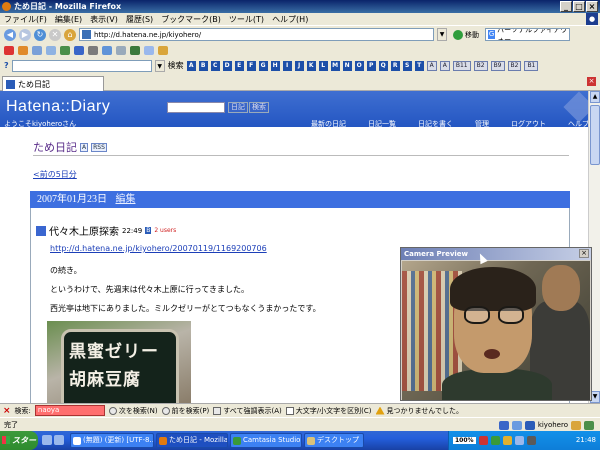 The height and width of the screenshot is (450, 600). Describe the element at coordinates (328, 411) in the screenshot. I see `match-case-checkbox: 大文字/小文字を区別(C)` at that location.